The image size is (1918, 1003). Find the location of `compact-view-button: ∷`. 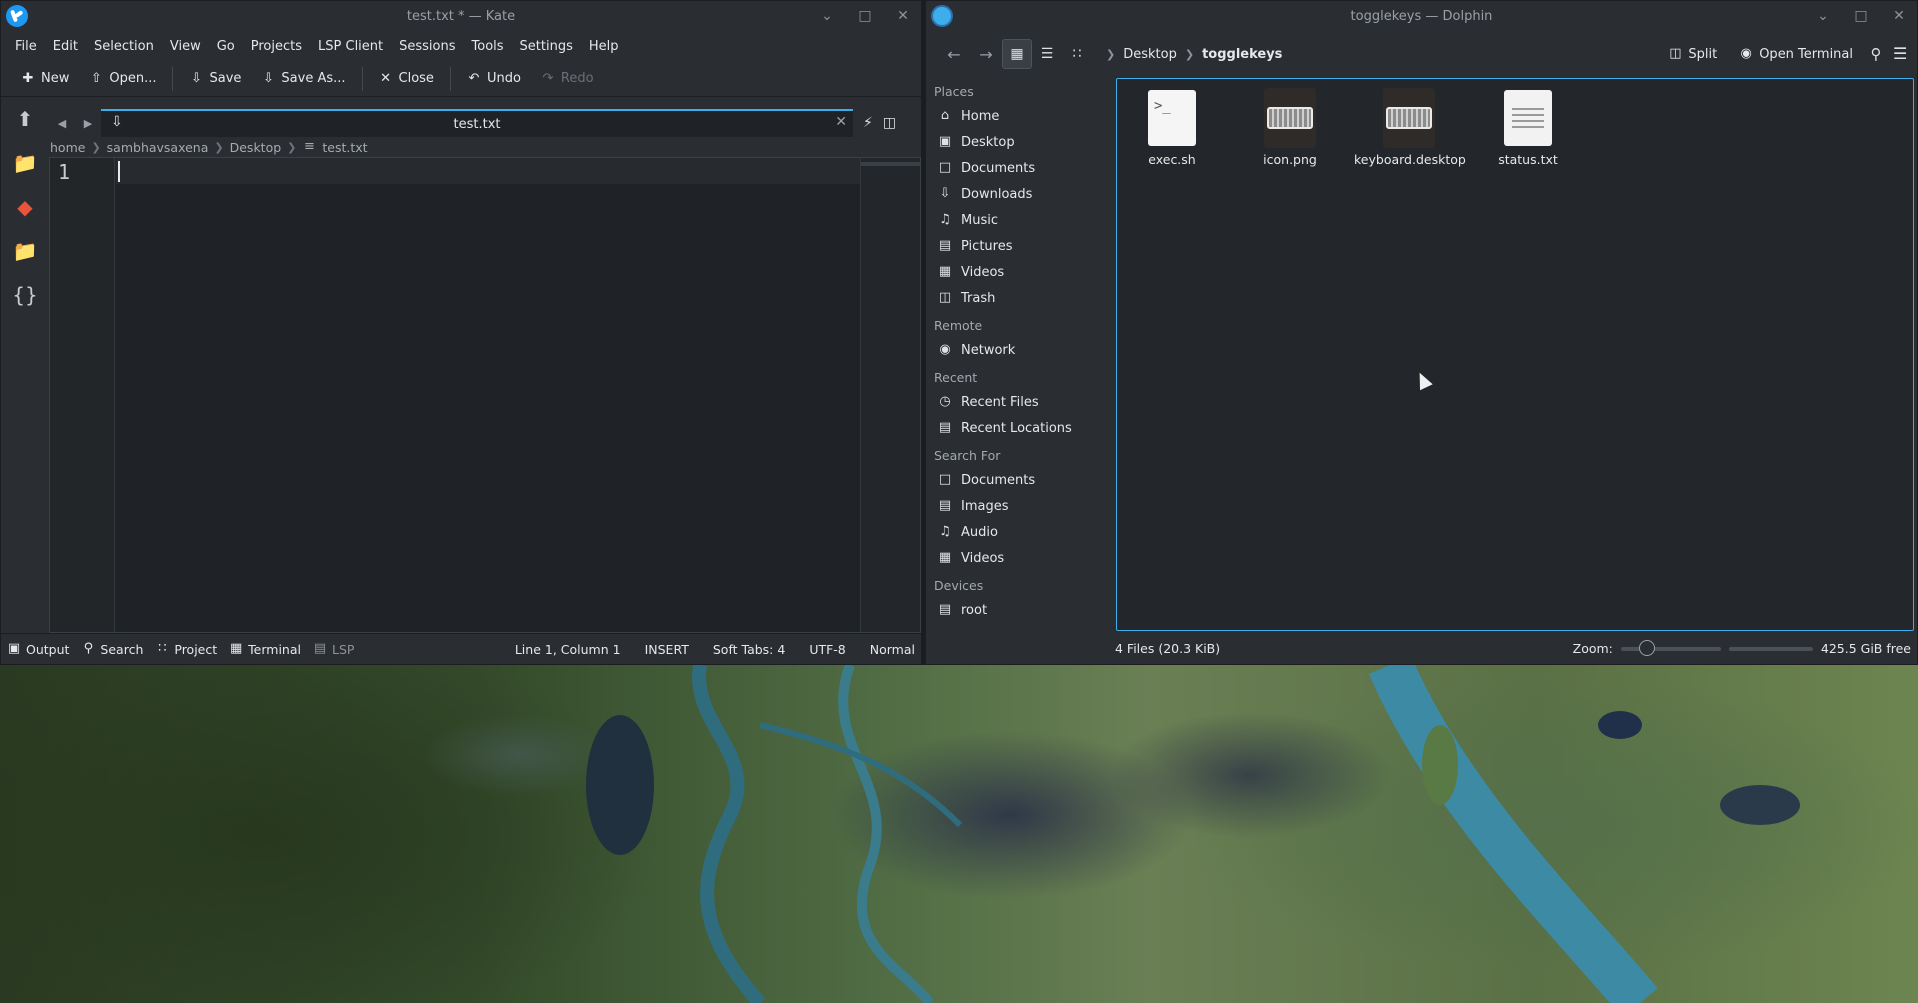

compact-view-button: ∷ is located at coordinates (1077, 54).